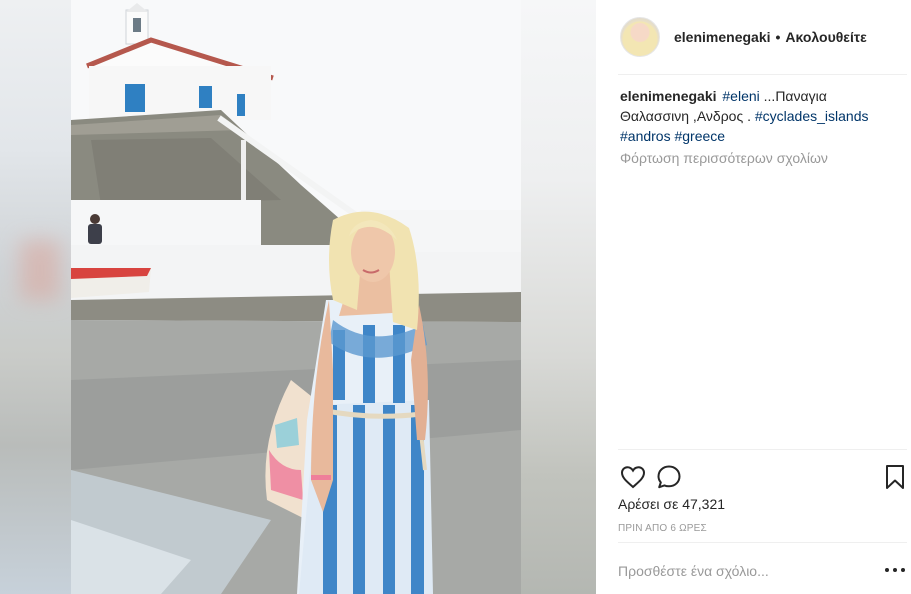 Image resolution: width=911 pixels, height=594 pixels. I want to click on likes-label: Αρέσει σε, so click(648, 504).